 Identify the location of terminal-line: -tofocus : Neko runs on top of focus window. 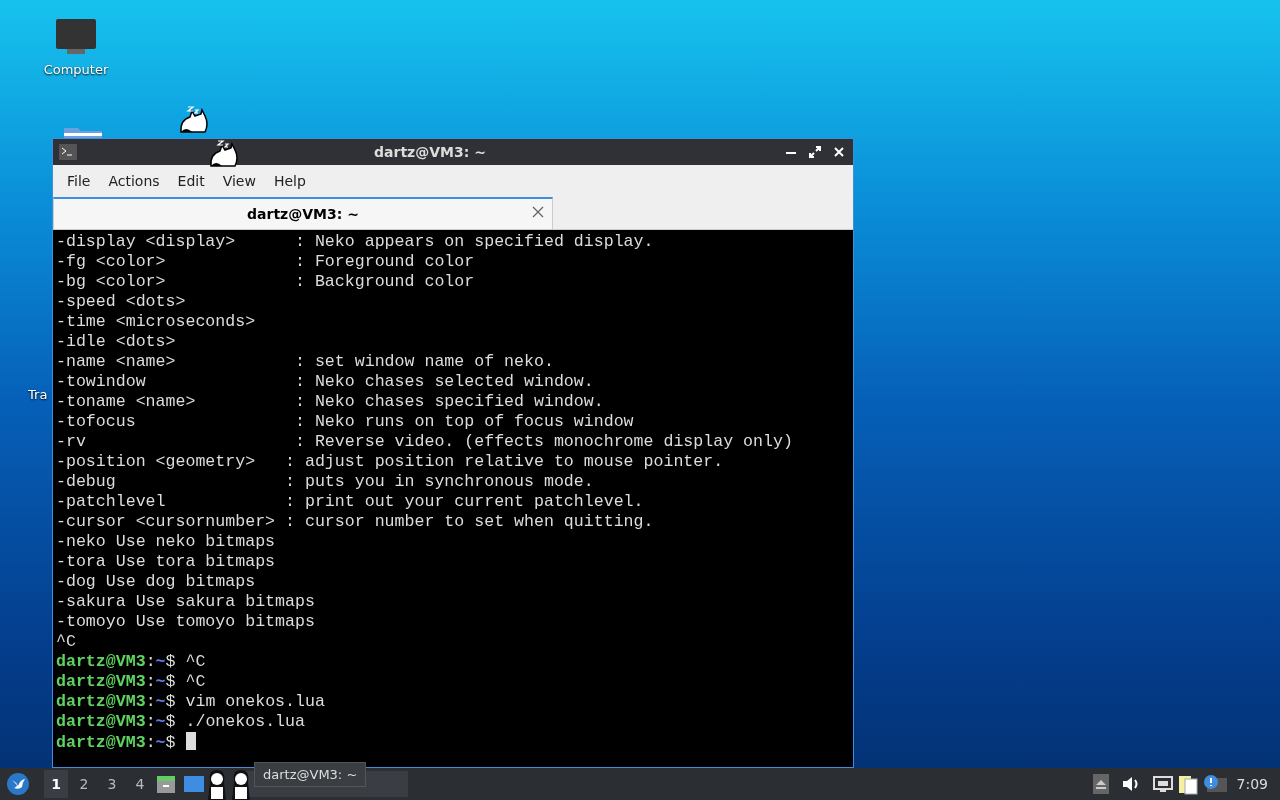
(345, 422).